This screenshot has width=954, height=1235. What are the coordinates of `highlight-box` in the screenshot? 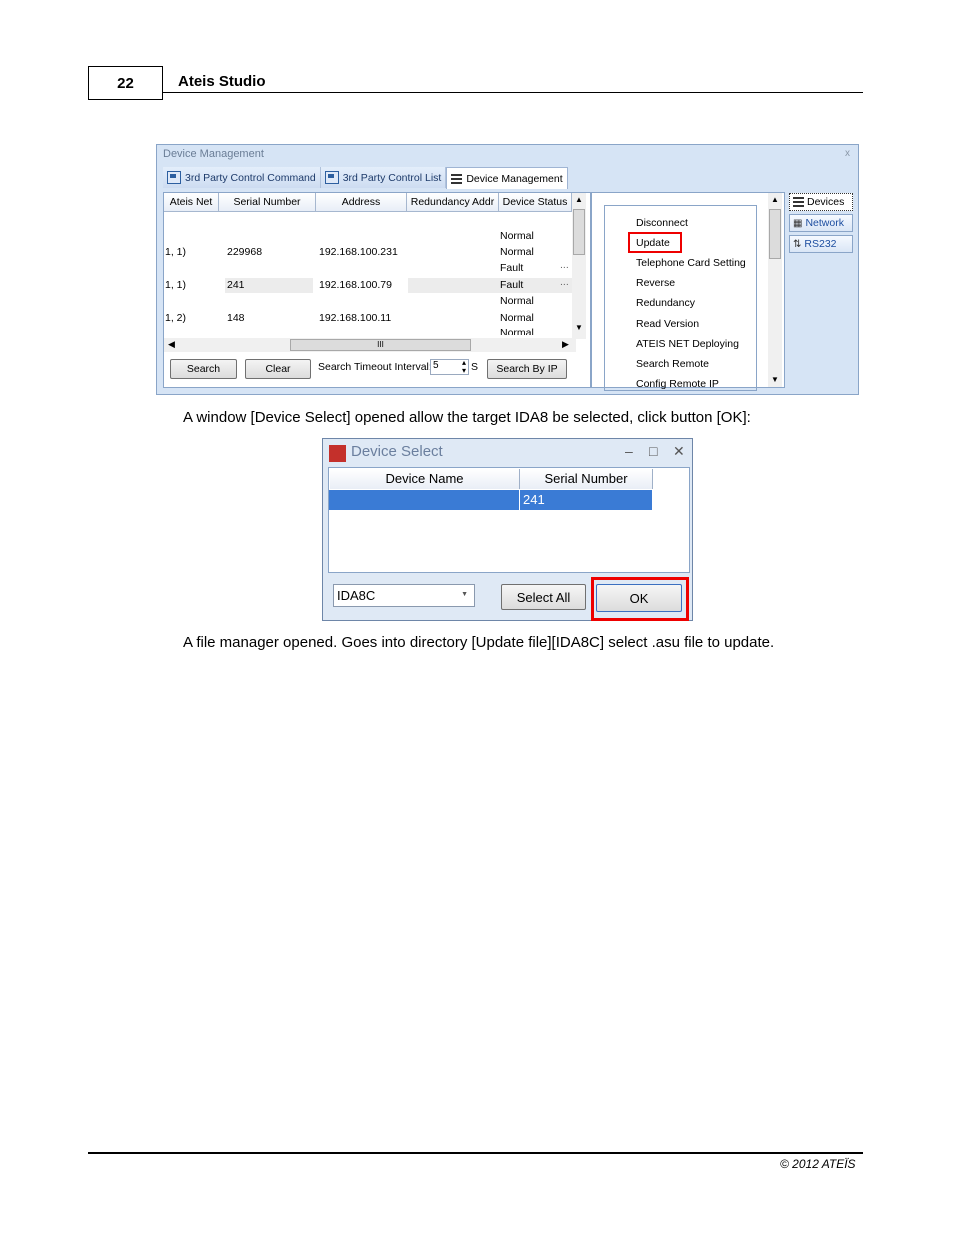 It's located at (655, 242).